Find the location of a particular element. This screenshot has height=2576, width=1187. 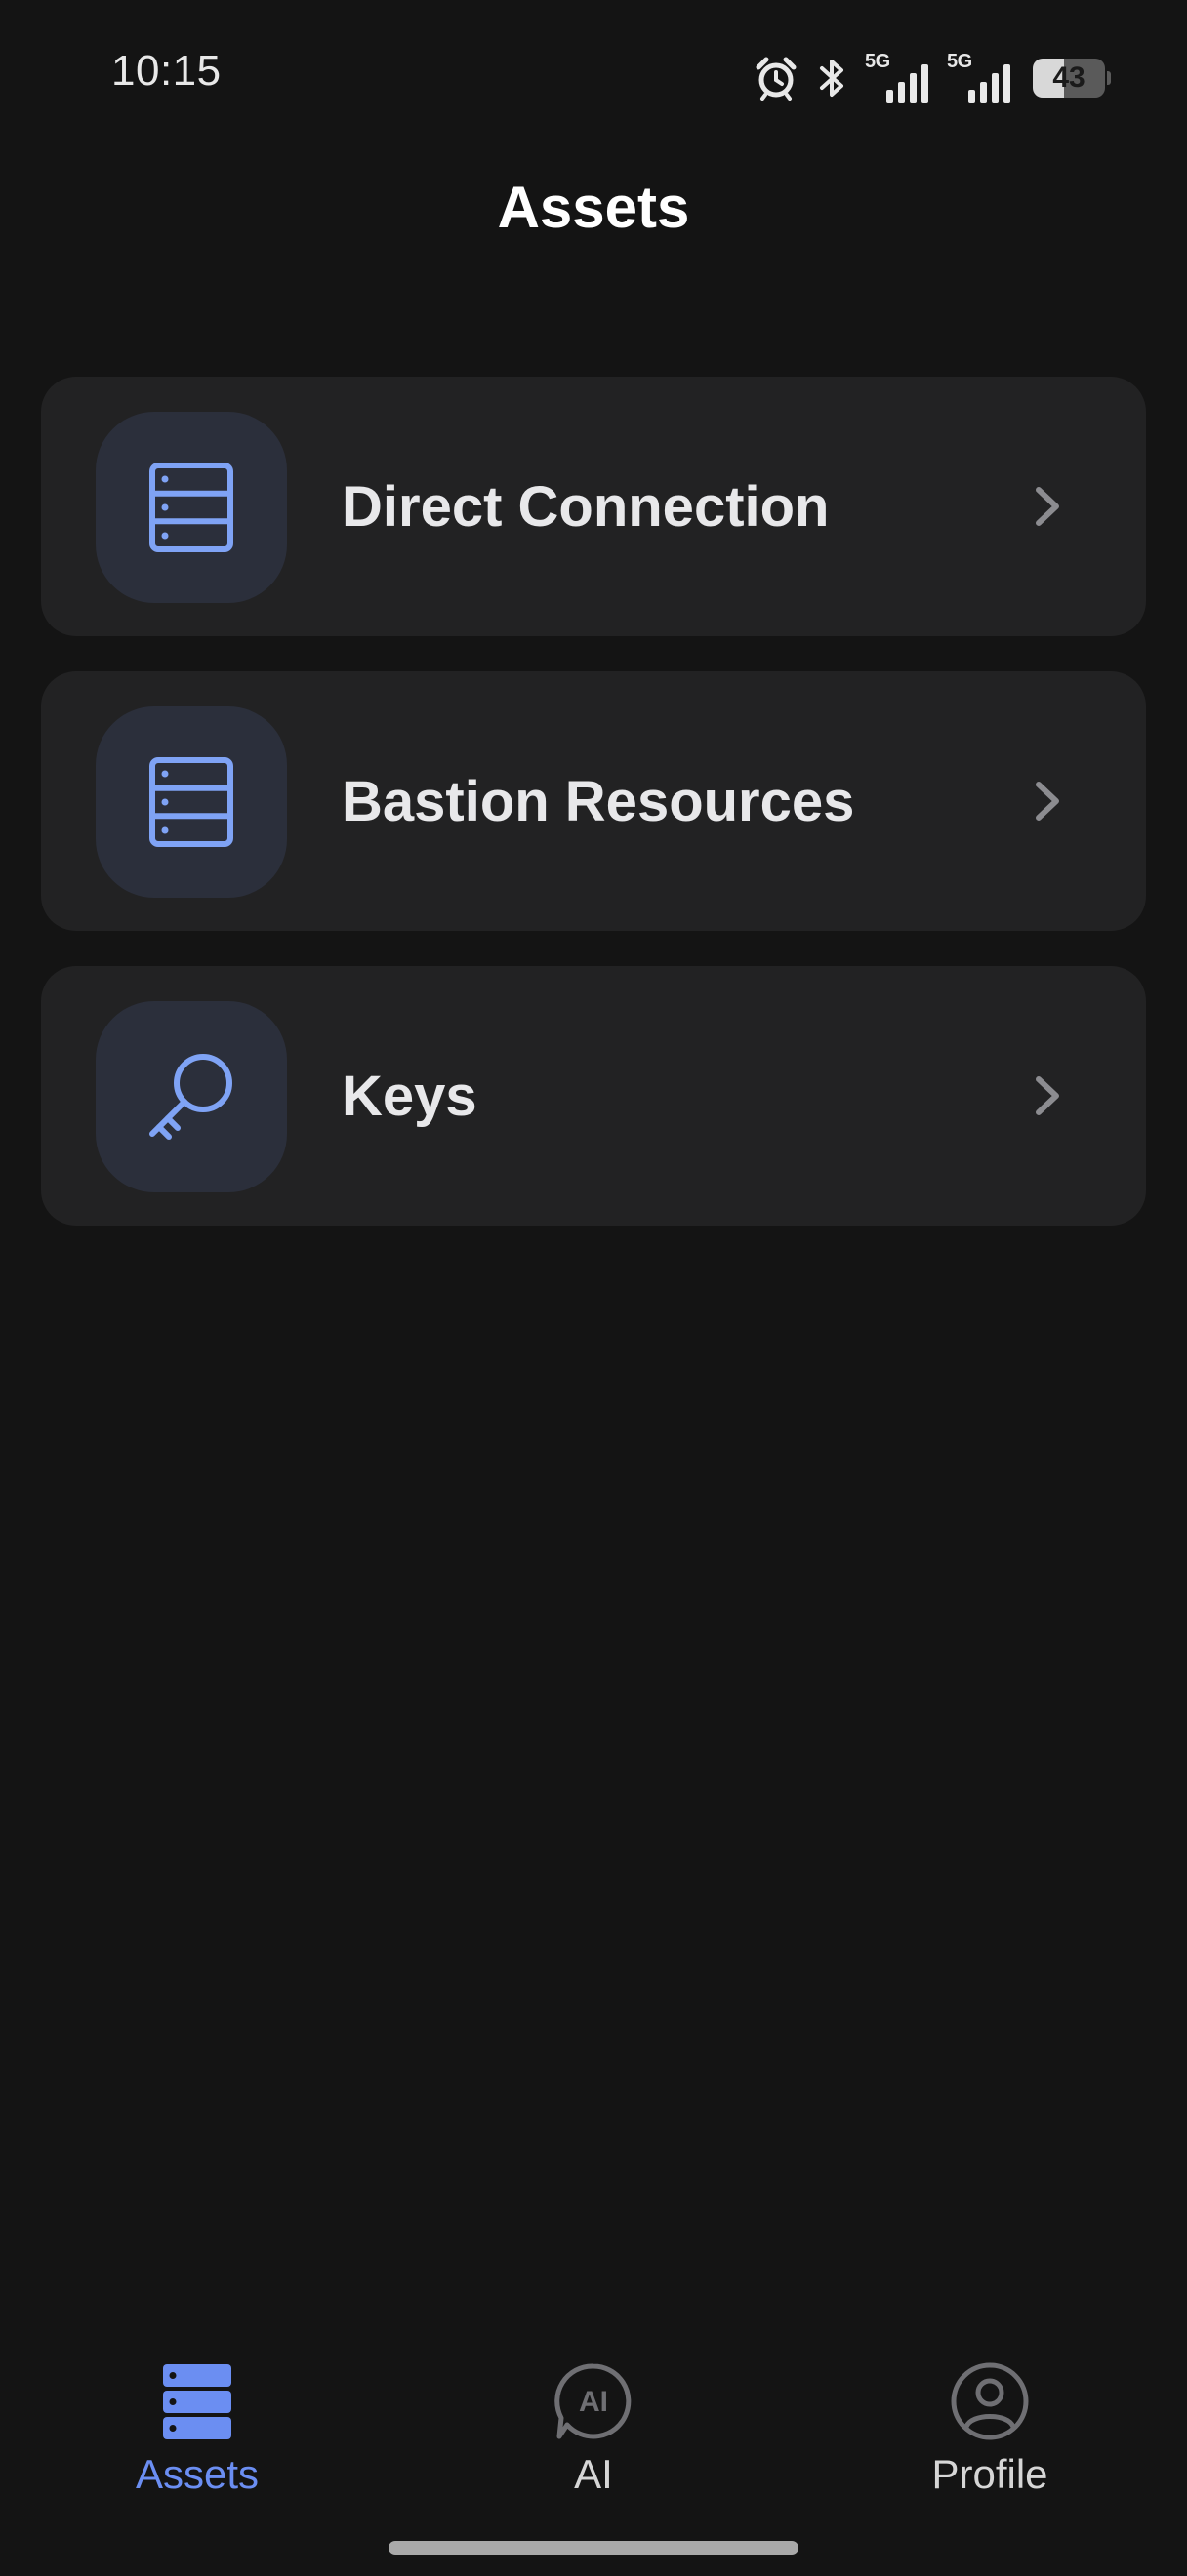

status-time: 10:15 is located at coordinates (166, 71).